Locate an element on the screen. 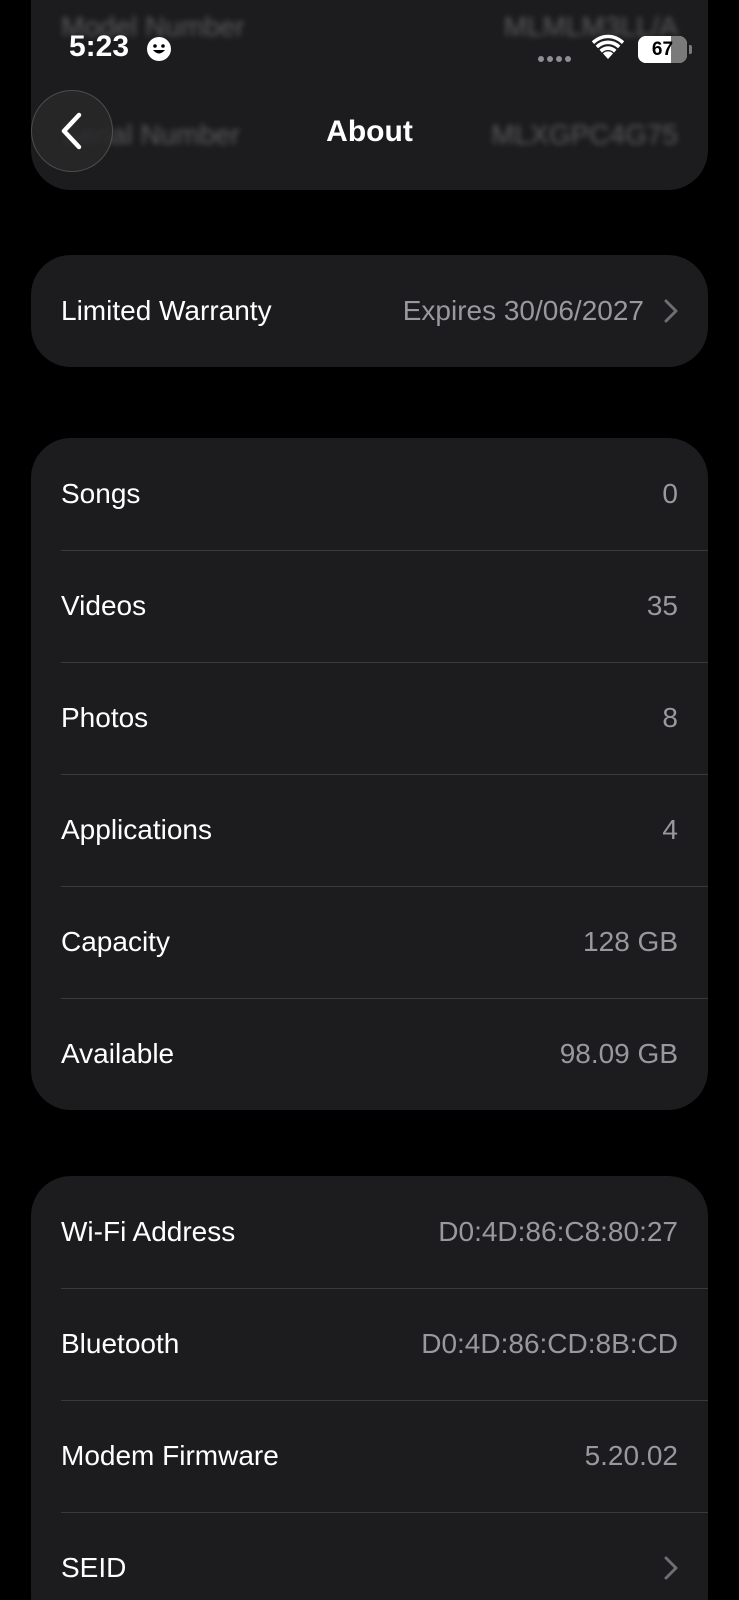 This screenshot has height=1600, width=739. battery-icon: 67 is located at coordinates (662, 49).